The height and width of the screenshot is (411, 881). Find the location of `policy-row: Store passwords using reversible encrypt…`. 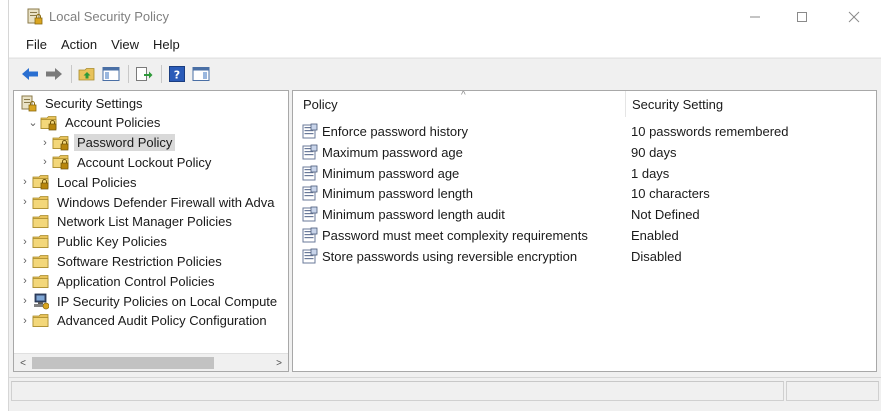

policy-row: Store passwords using reversible encrypt… is located at coordinates (584, 256).